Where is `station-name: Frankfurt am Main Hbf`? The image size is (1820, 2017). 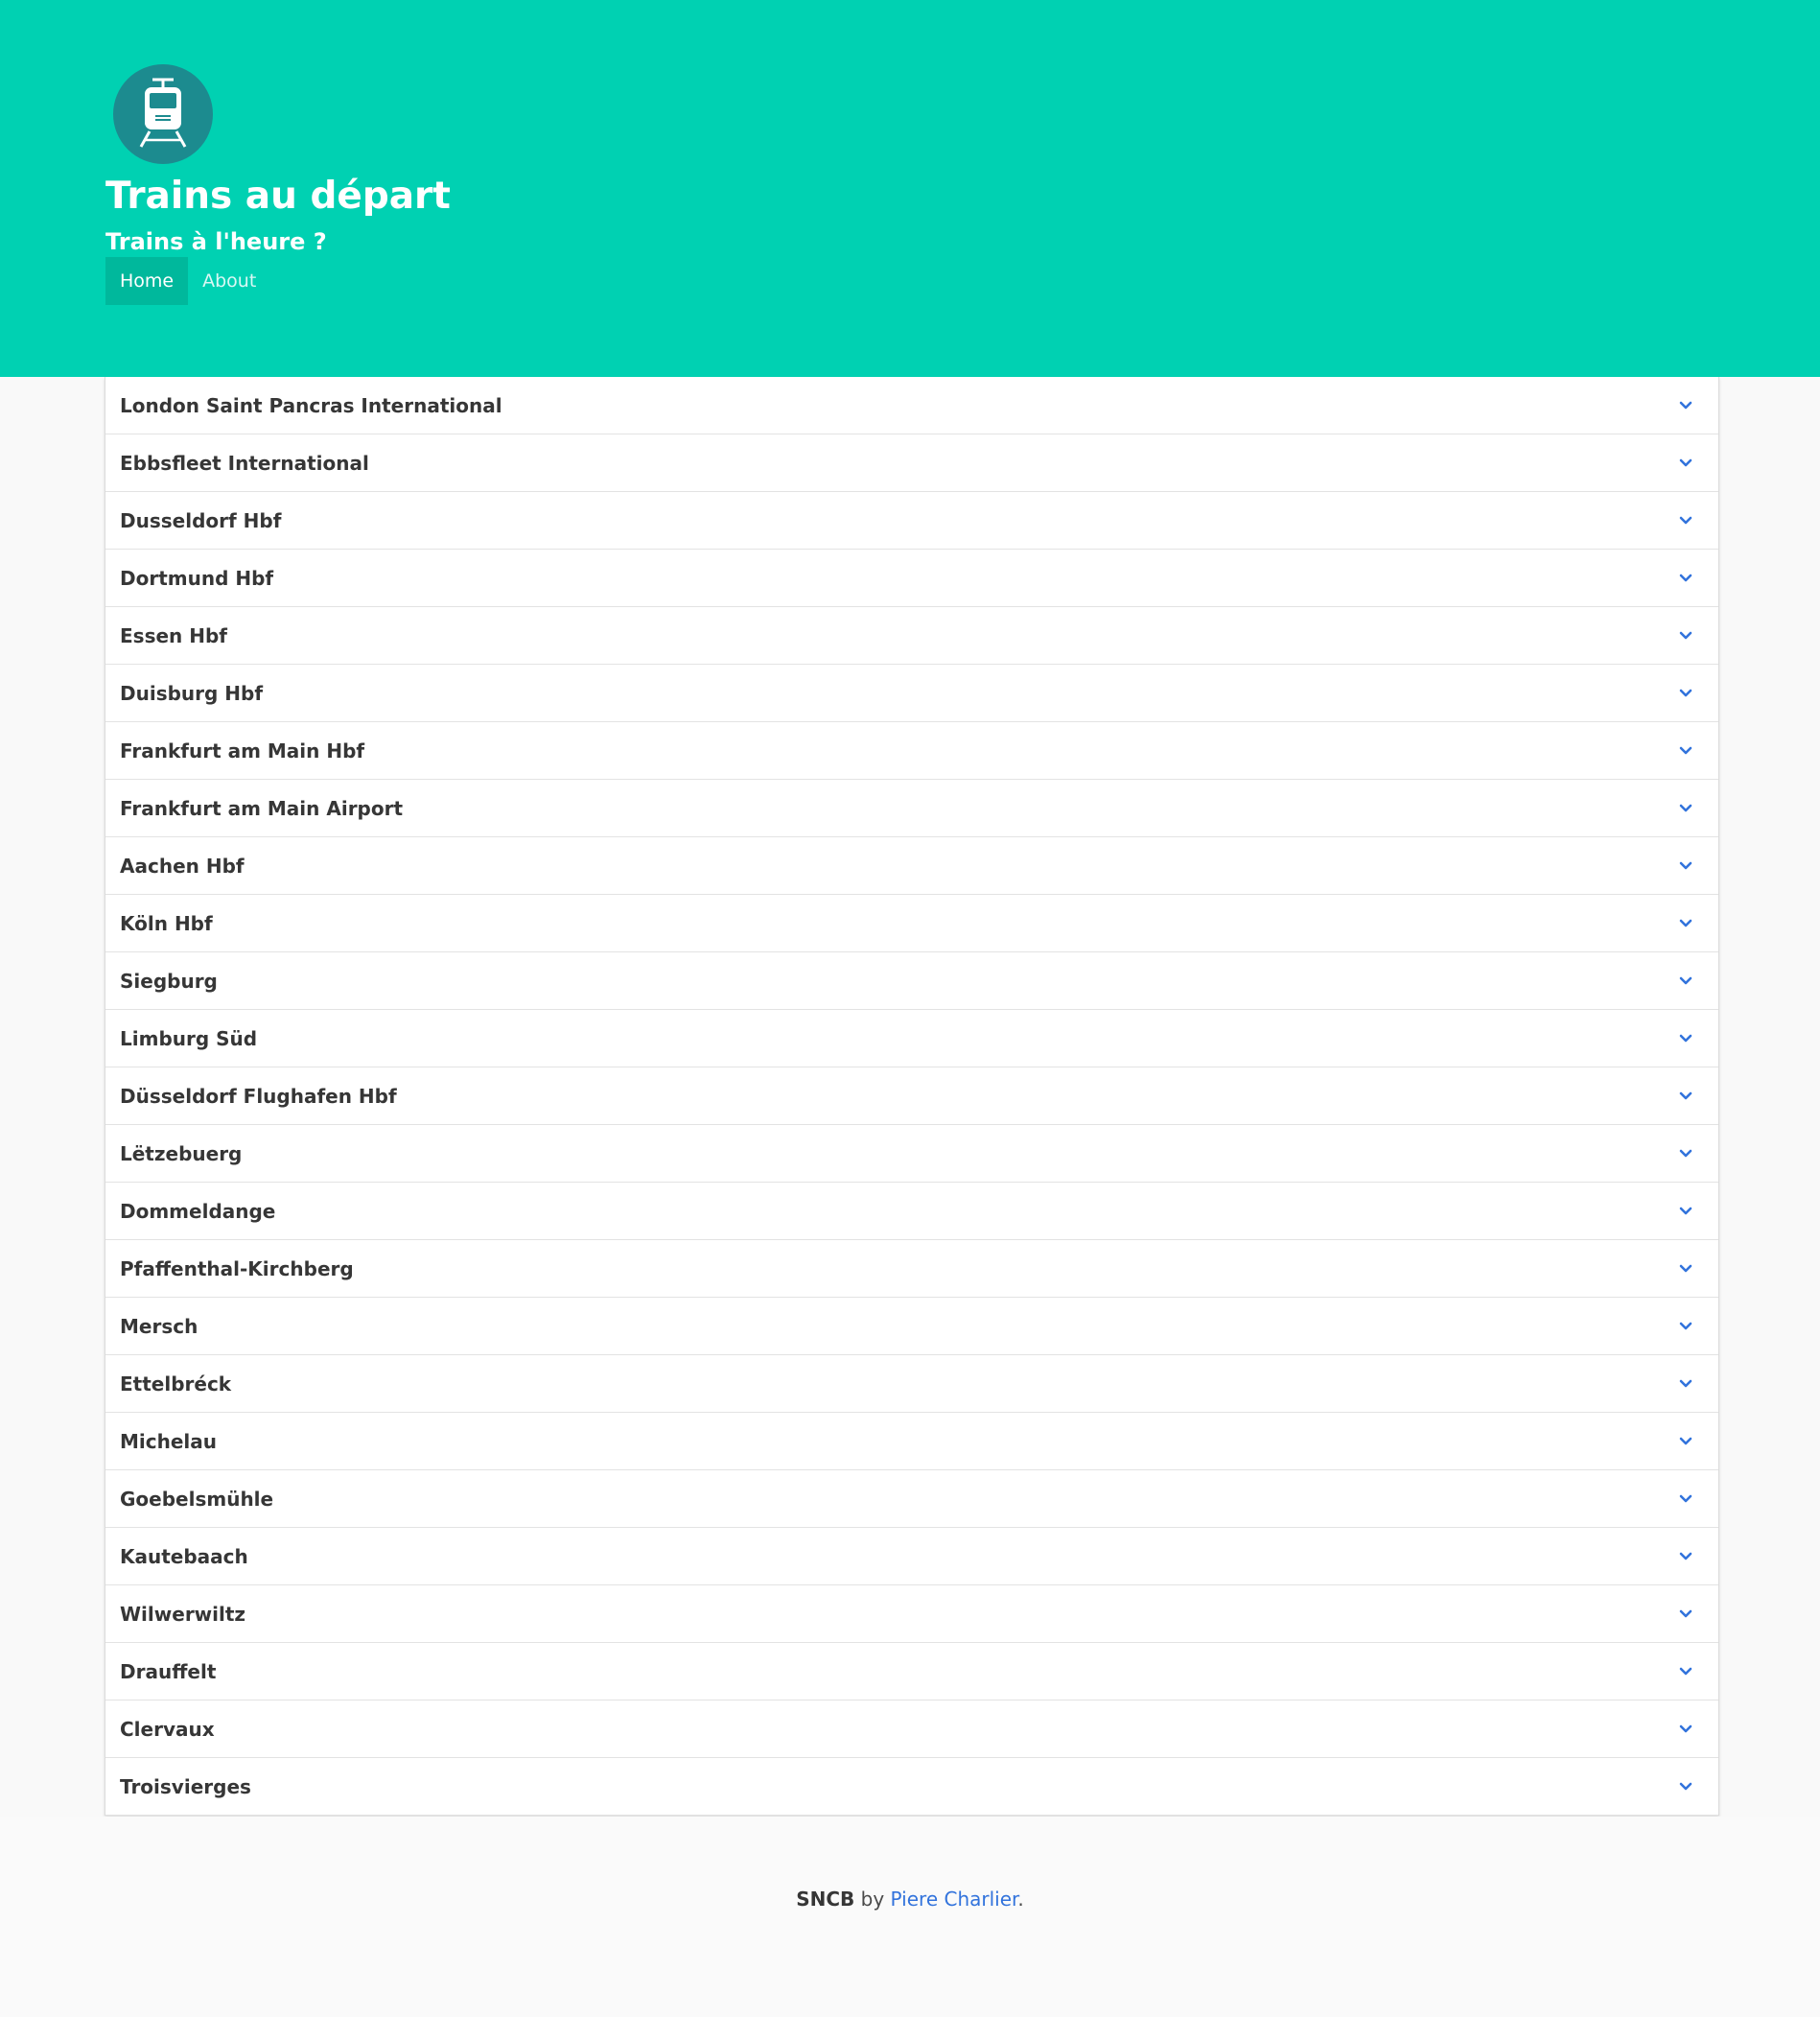 station-name: Frankfurt am Main Hbf is located at coordinates (242, 750).